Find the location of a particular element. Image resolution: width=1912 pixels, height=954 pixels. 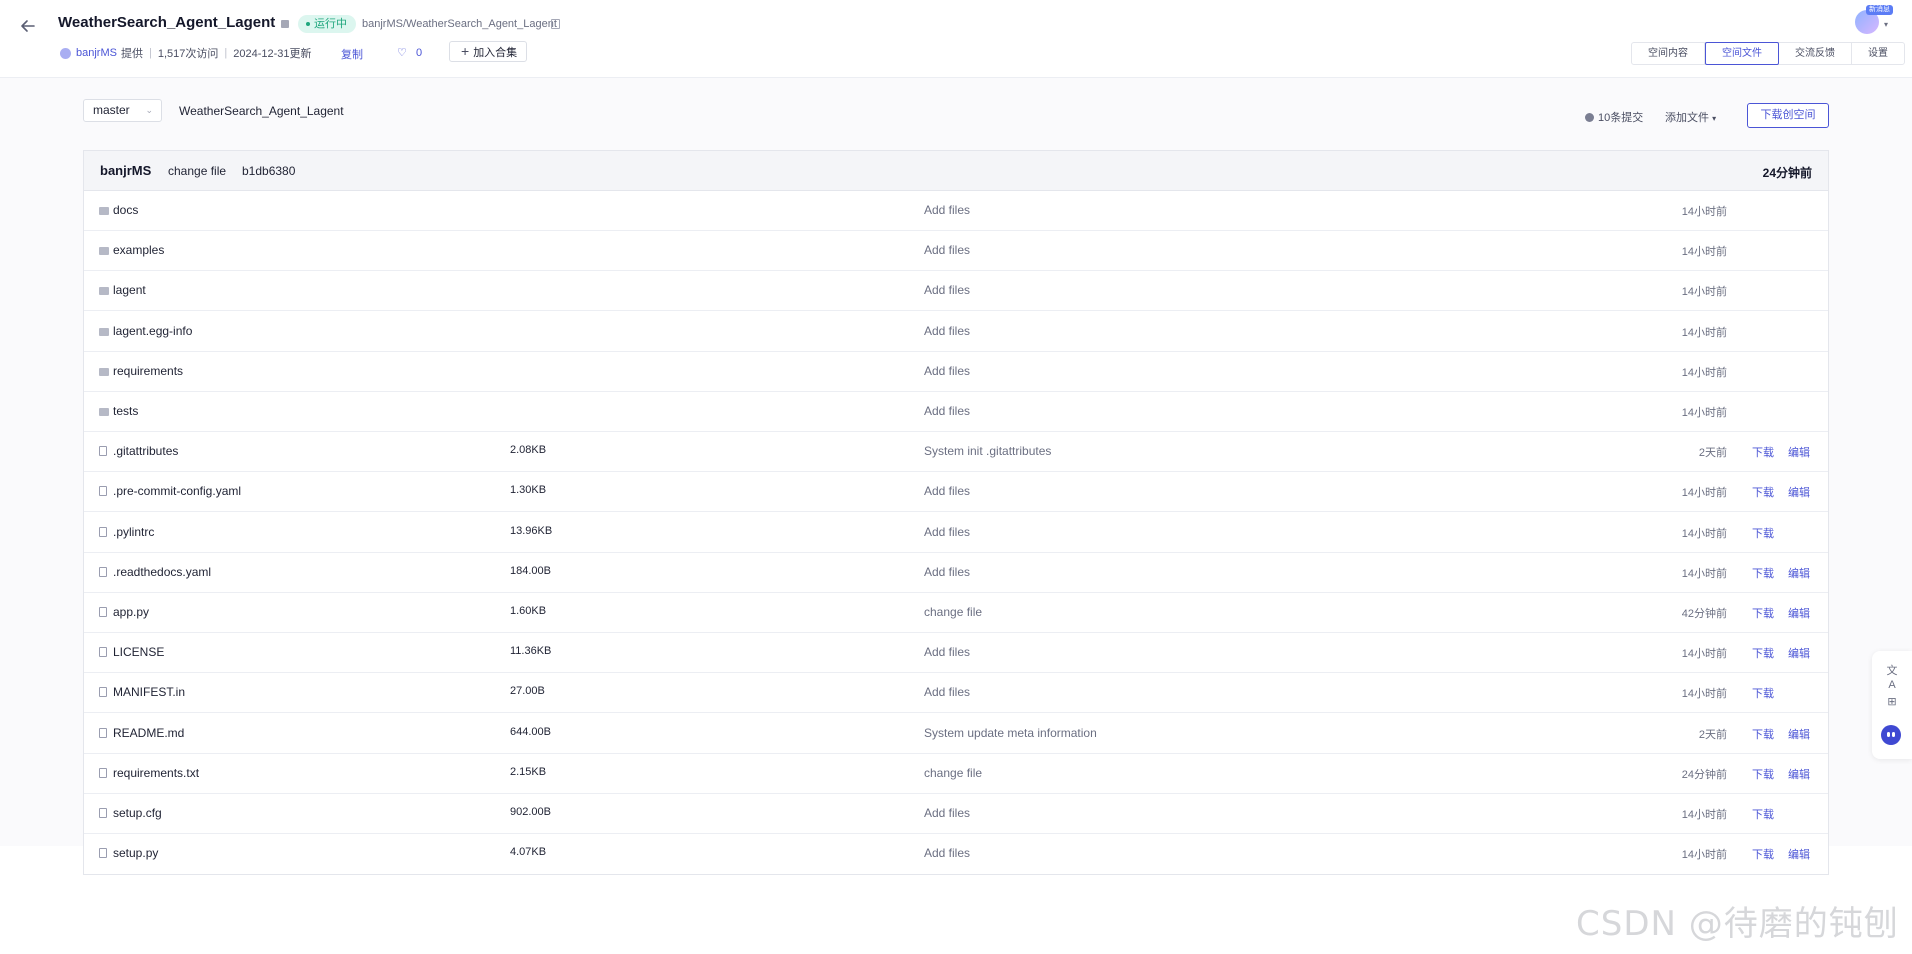

file-name: app.py is located at coordinates (131, 612).